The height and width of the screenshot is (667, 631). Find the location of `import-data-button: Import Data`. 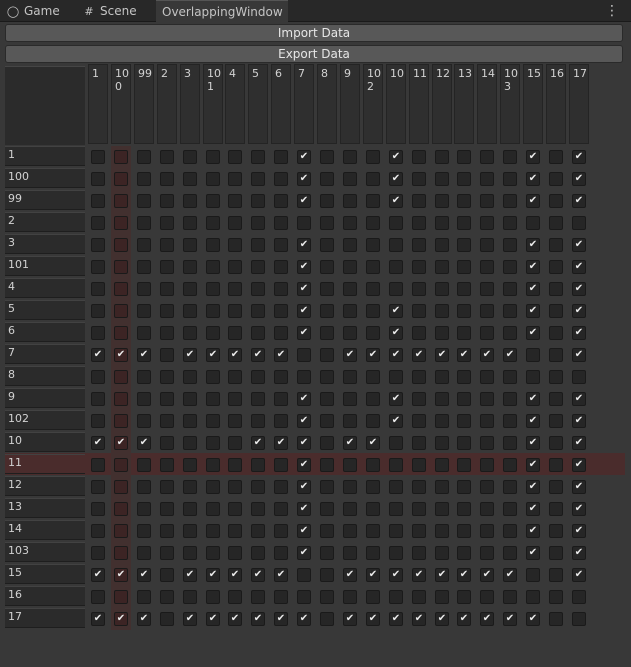

import-data-button: Import Data is located at coordinates (314, 33).